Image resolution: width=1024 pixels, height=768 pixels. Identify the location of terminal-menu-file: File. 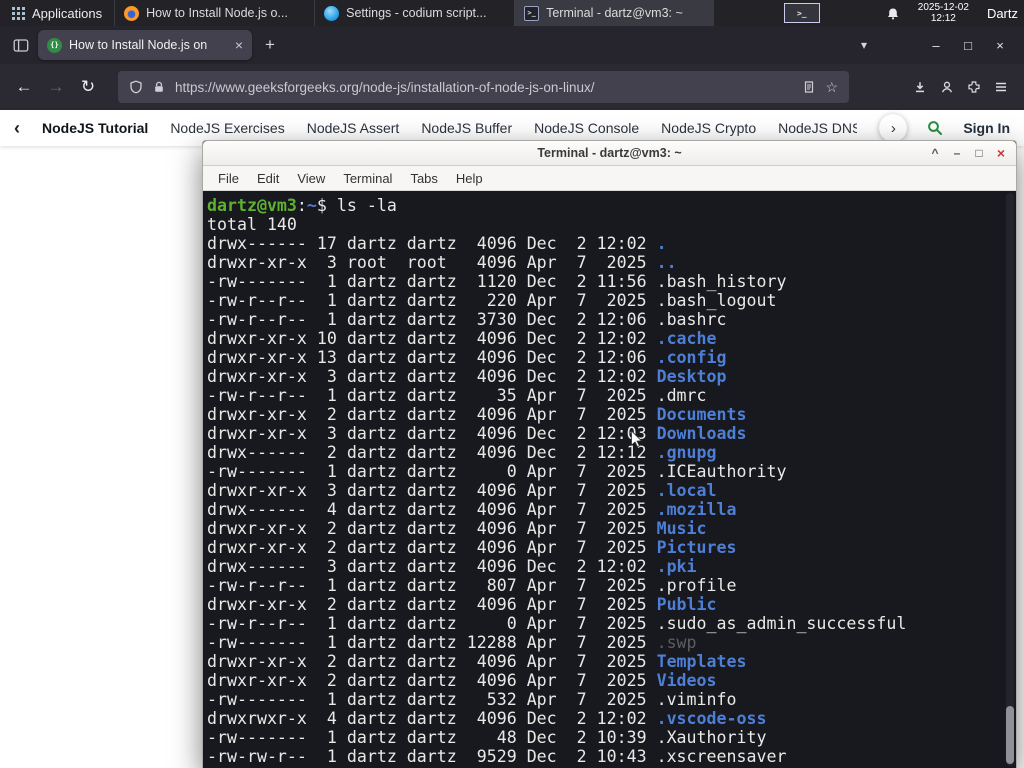
(228, 178).